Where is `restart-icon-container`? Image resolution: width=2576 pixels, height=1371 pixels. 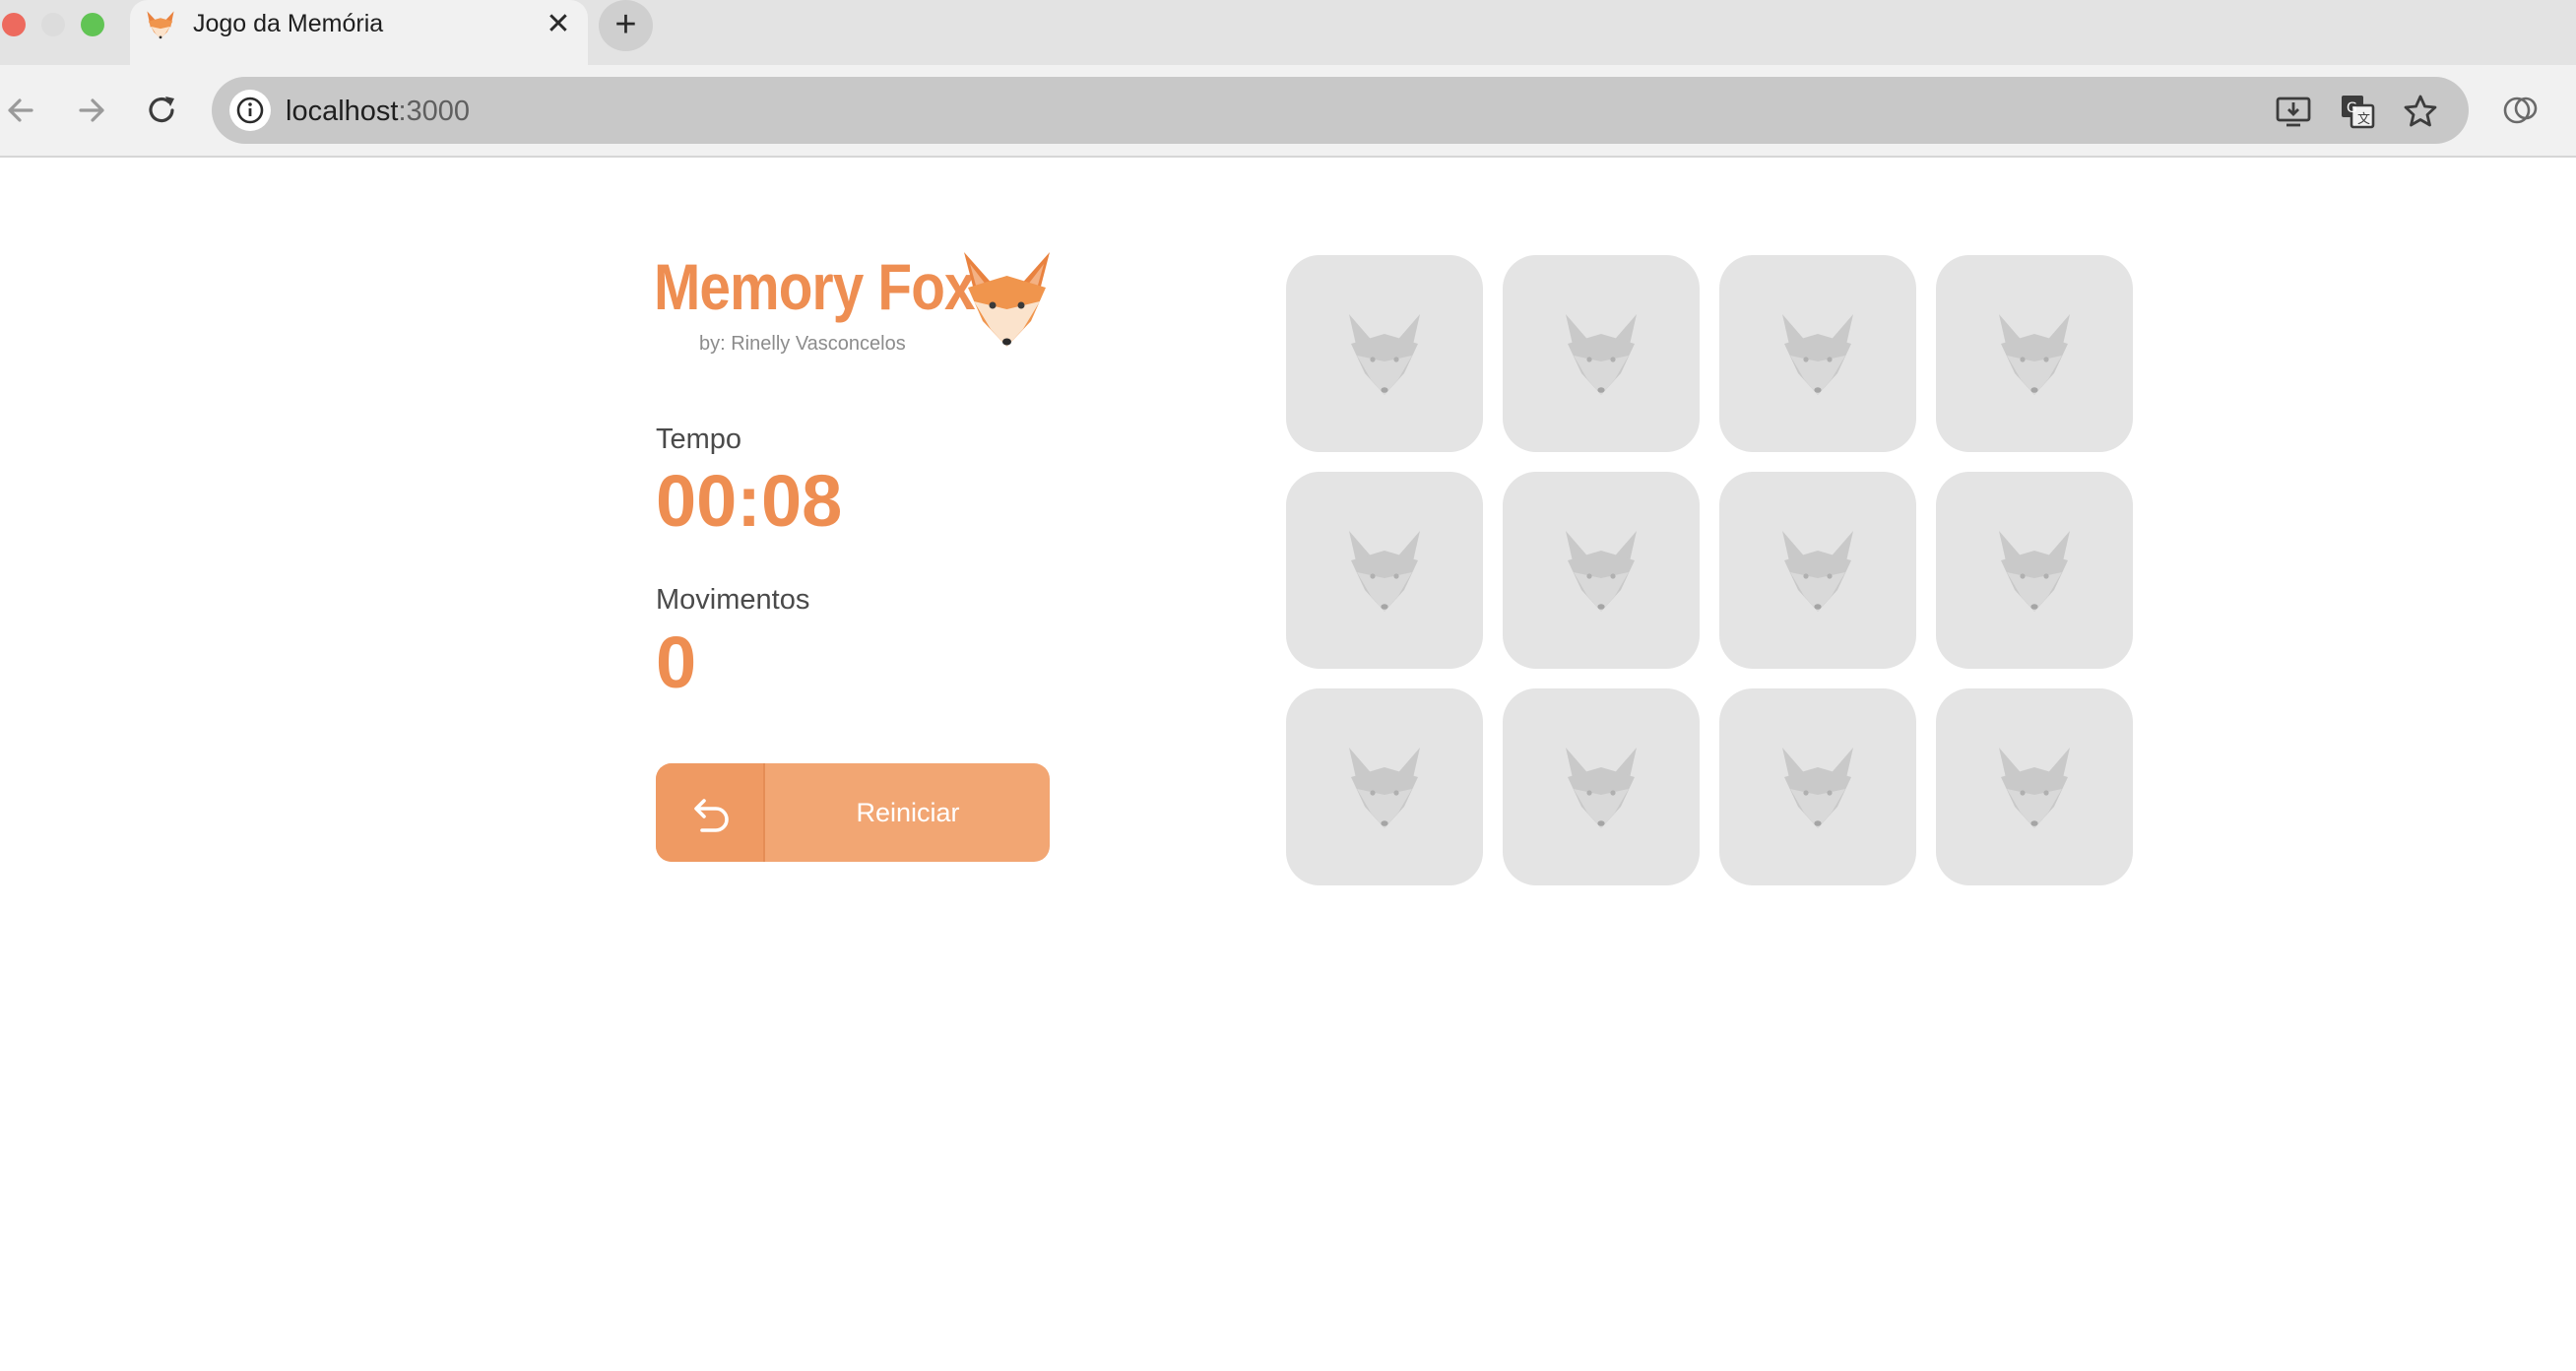
restart-icon-container is located at coordinates (710, 812).